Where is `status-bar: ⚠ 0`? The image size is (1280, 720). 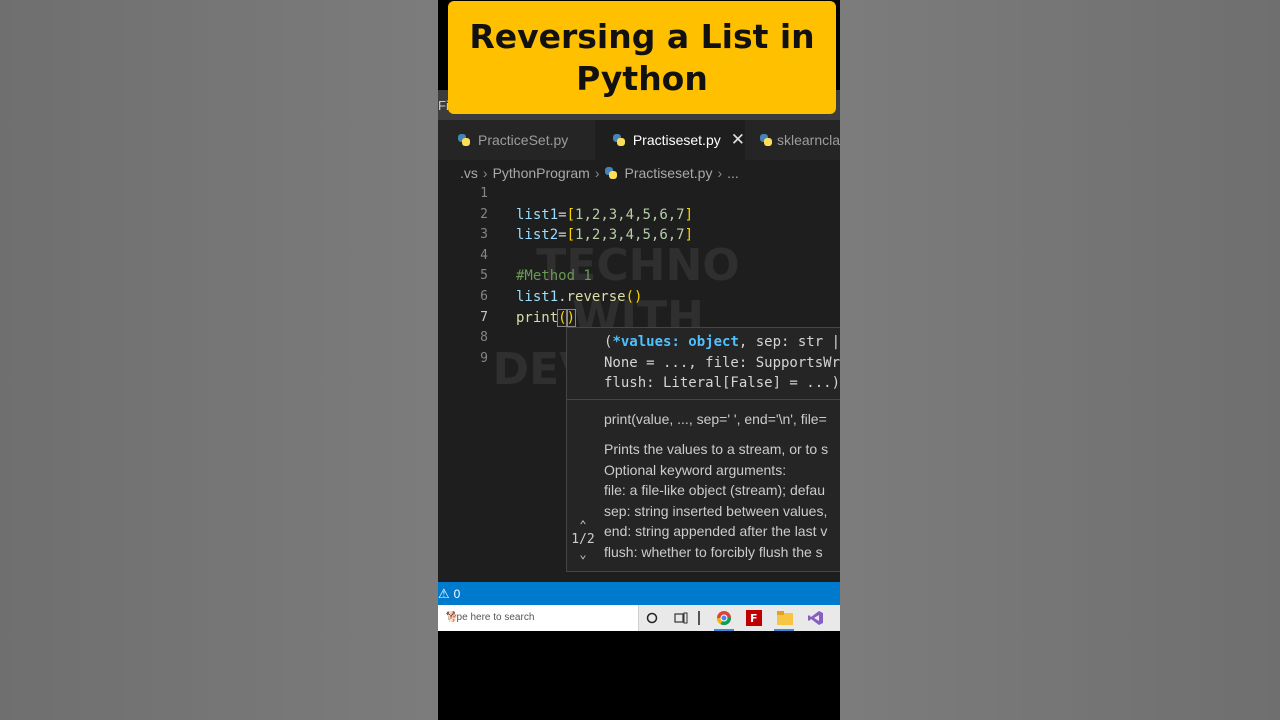
status-bar: ⚠ 0 is located at coordinates (639, 593).